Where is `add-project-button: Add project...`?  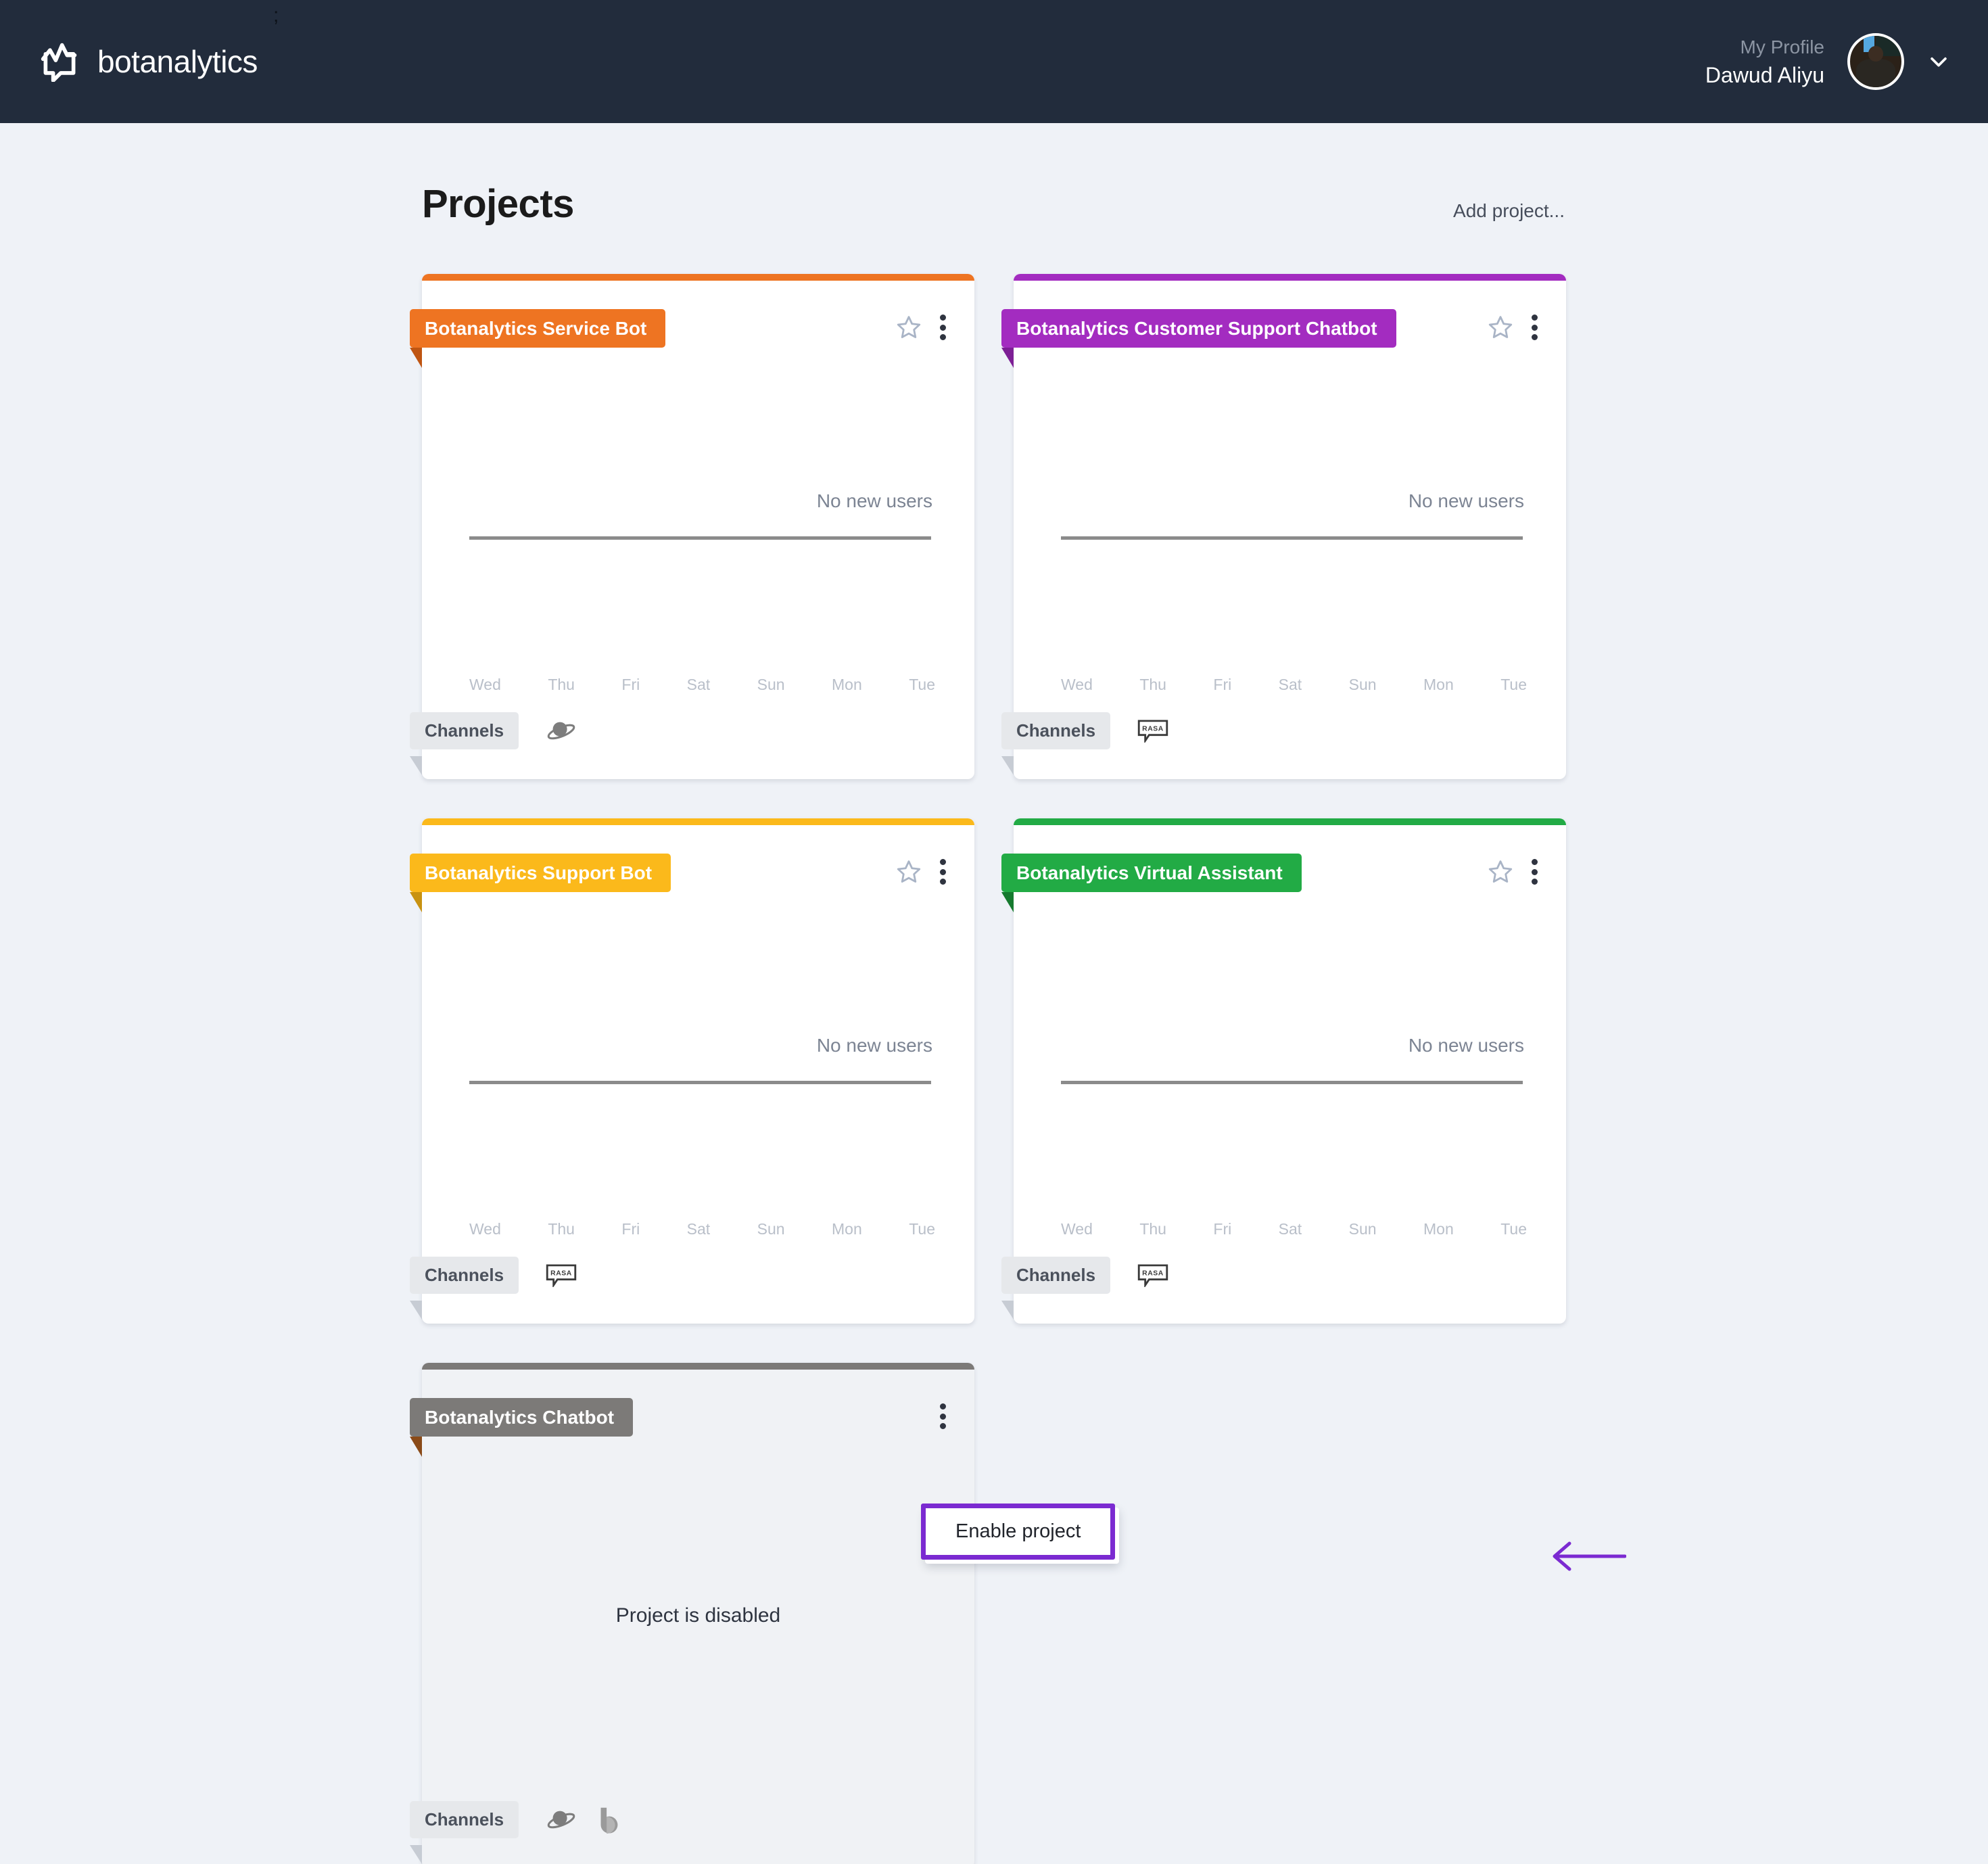
add-project-button: Add project... is located at coordinates (1509, 211).